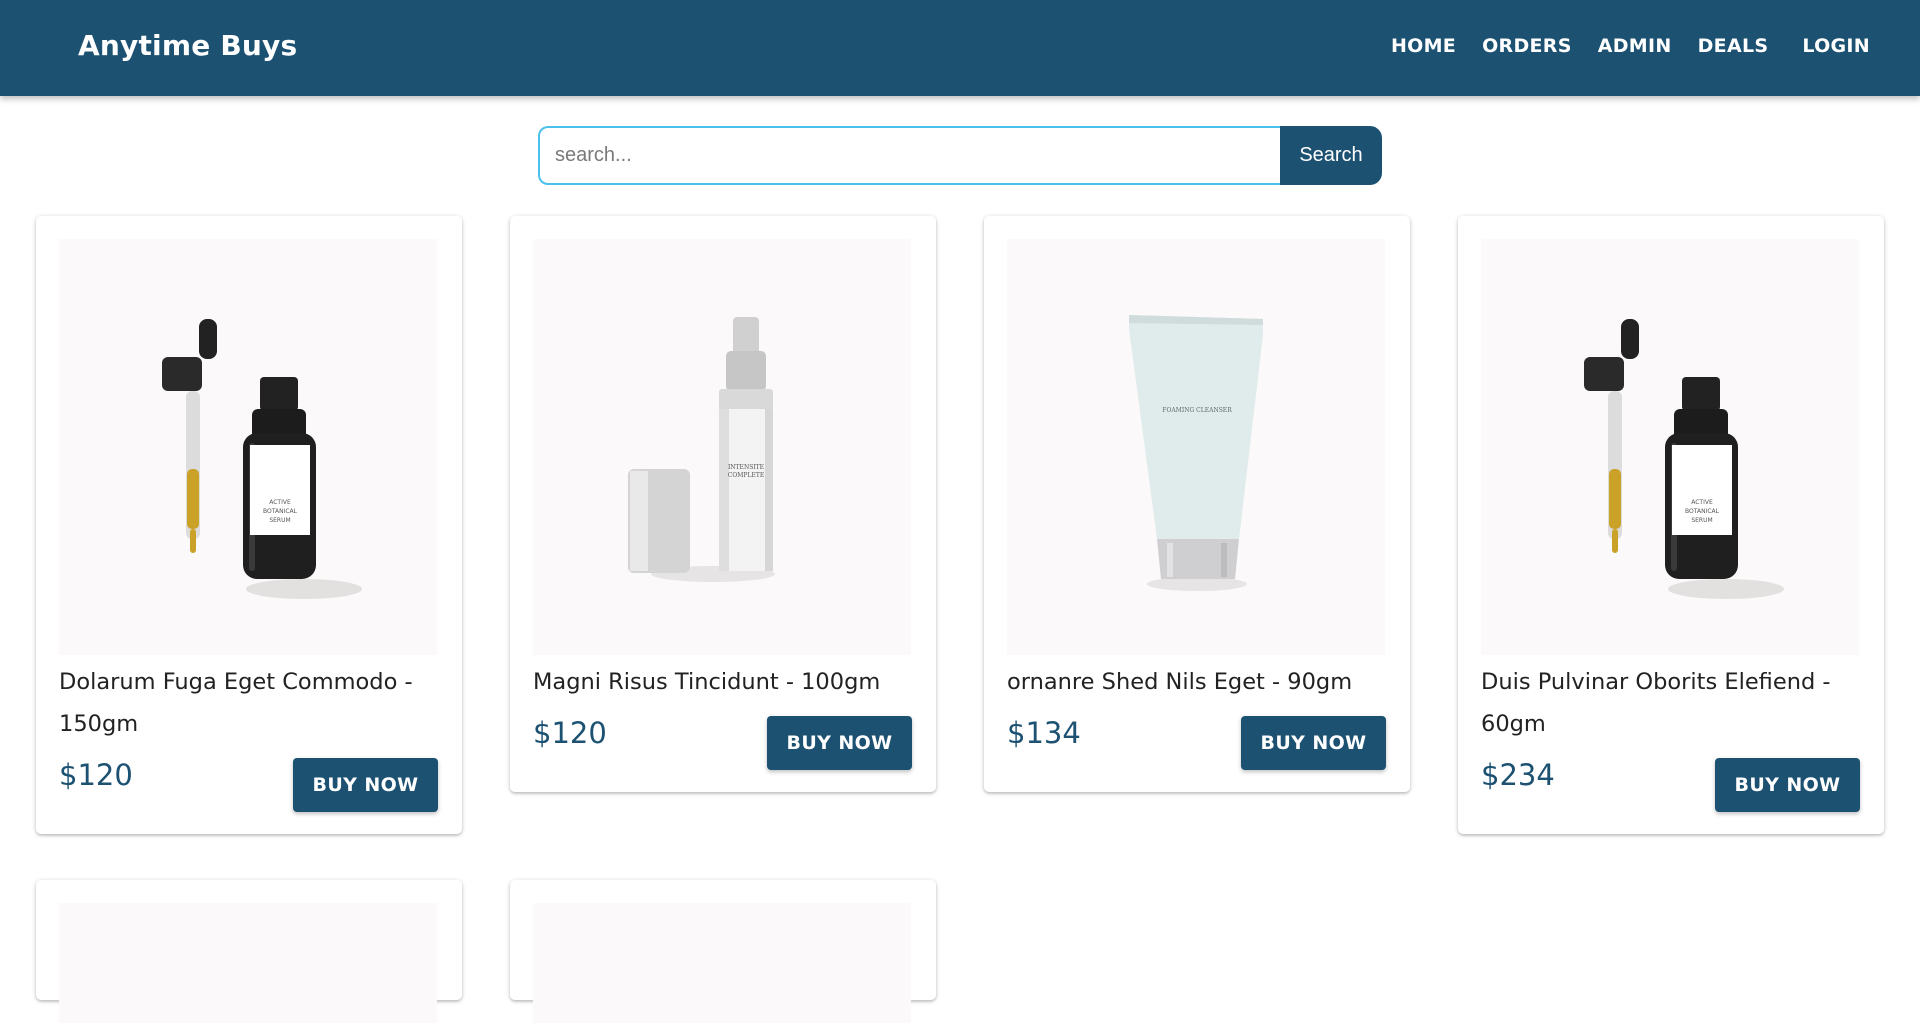 The height and width of the screenshot is (1023, 1920). What do you see at coordinates (746, 475) in the screenshot?
I see `pump-label-line: COMPLETE` at bounding box center [746, 475].